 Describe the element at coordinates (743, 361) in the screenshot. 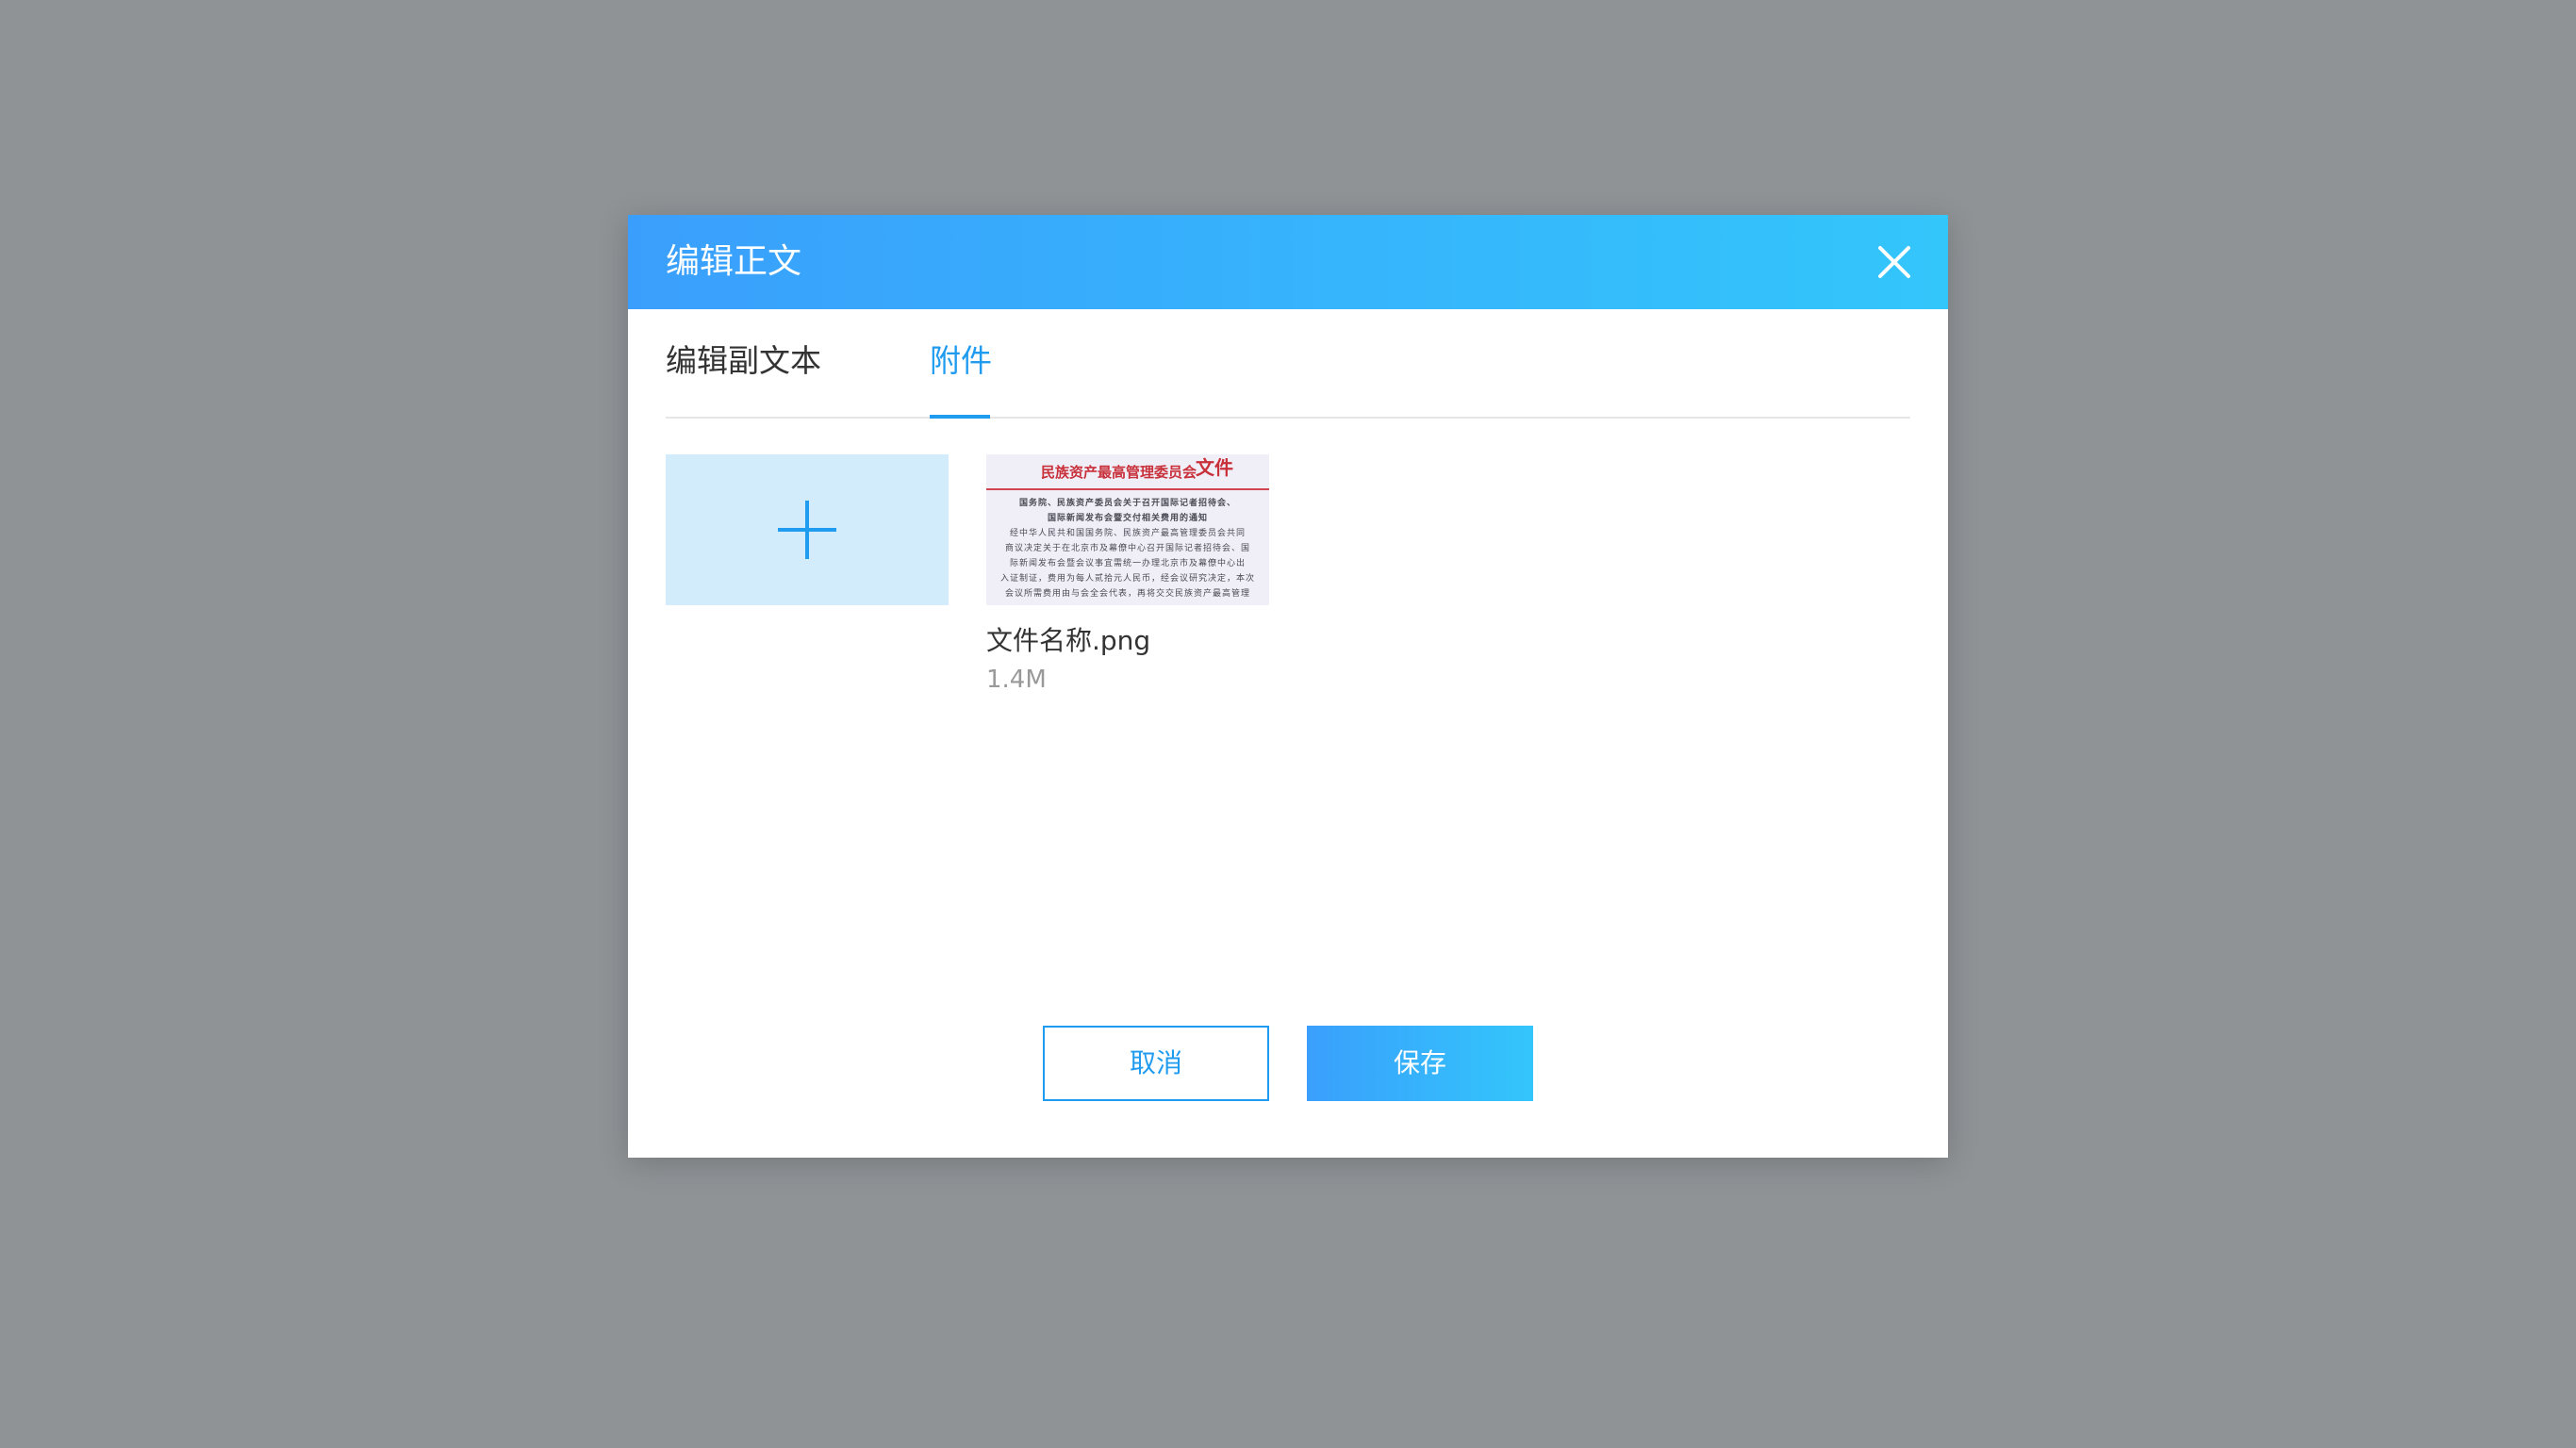

I see `tab-edit-subtext: 编辑副文本` at that location.